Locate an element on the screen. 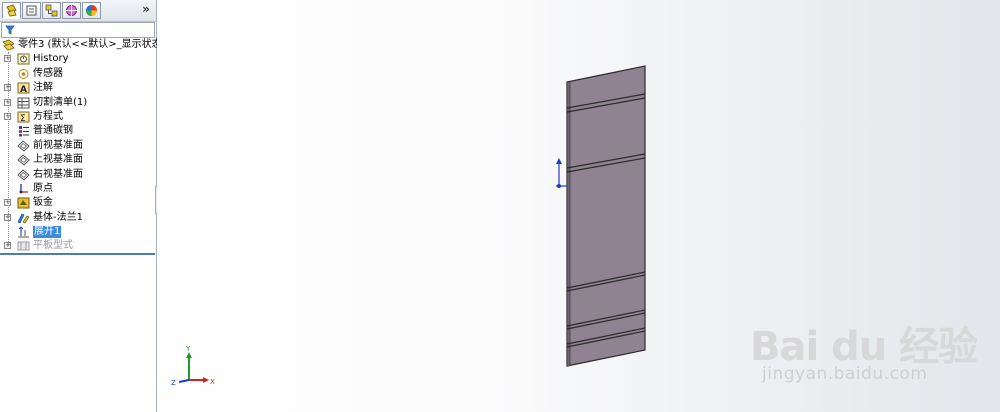  tree-filter-field is located at coordinates (78, 30).